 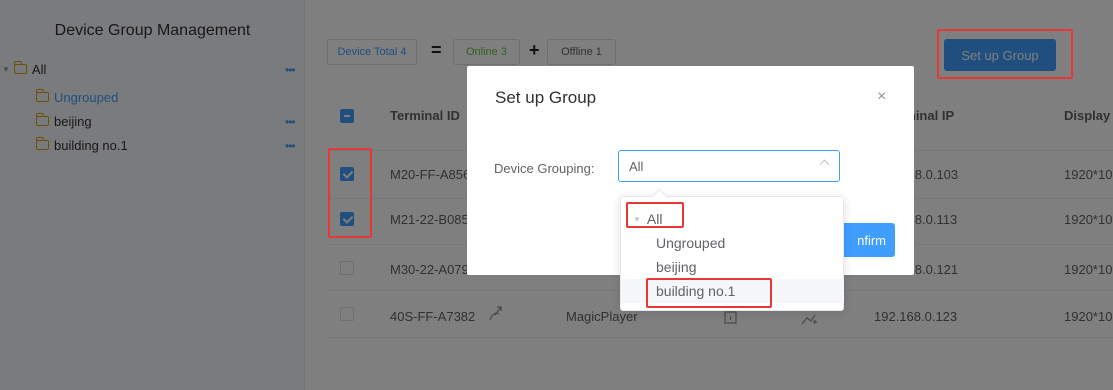 I want to click on close-icon: ×, so click(x=881, y=97).